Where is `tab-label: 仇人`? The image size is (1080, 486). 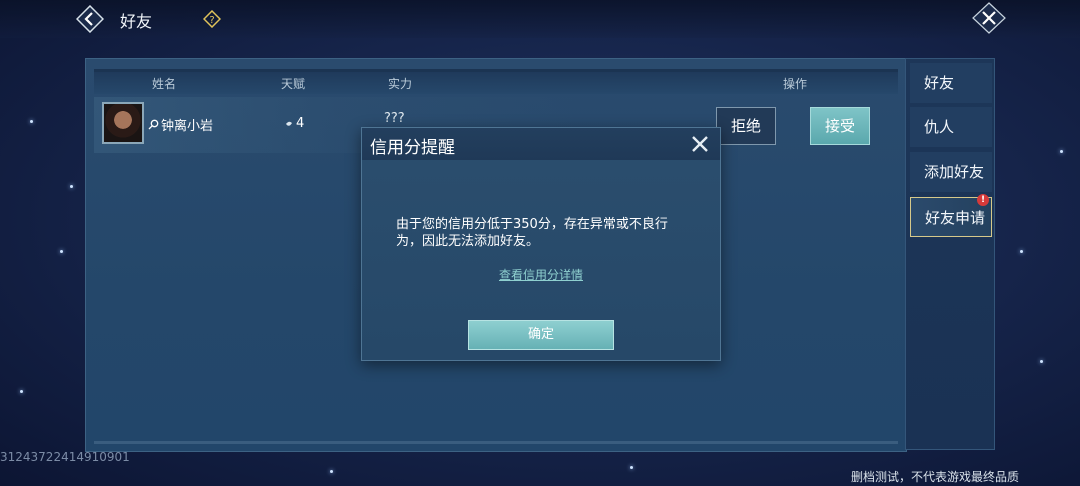
tab-label: 仇人 is located at coordinates (939, 127).